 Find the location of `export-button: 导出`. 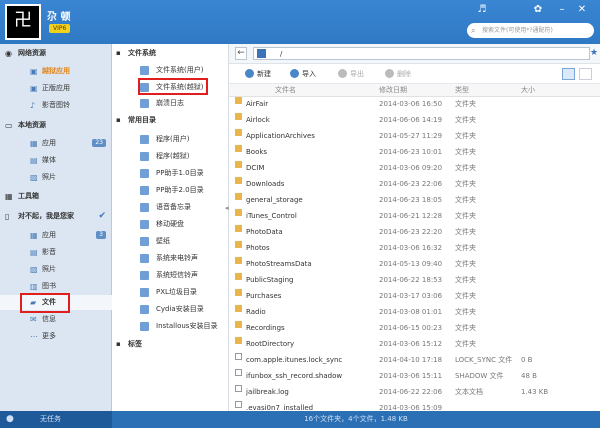

export-button: 导出 is located at coordinates (351, 74).